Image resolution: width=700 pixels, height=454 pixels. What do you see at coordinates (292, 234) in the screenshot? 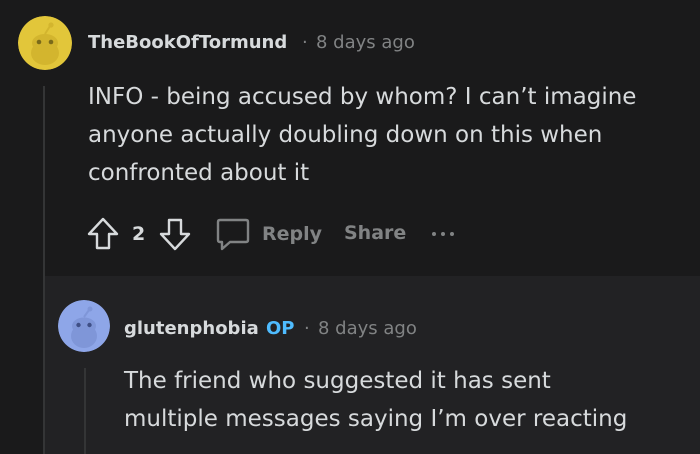
I see `reply-label: Reply` at bounding box center [292, 234].